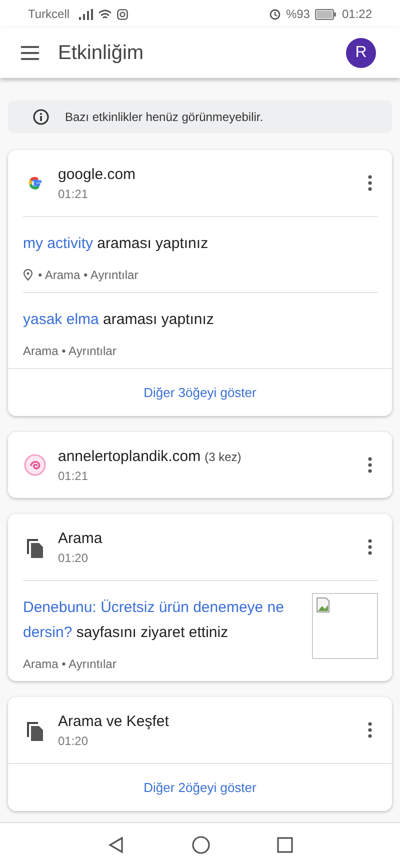  Describe the element at coordinates (200, 392) in the screenshot. I see `show-more-button: Diğer 3öğeyi göster` at that location.